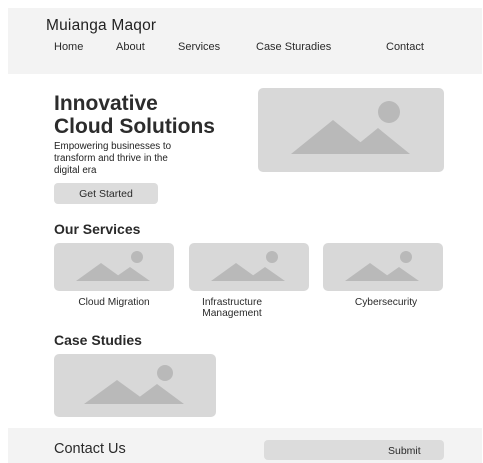  Describe the element at coordinates (106, 103) in the screenshot. I see `hero-title-line-1: Innovative` at that location.